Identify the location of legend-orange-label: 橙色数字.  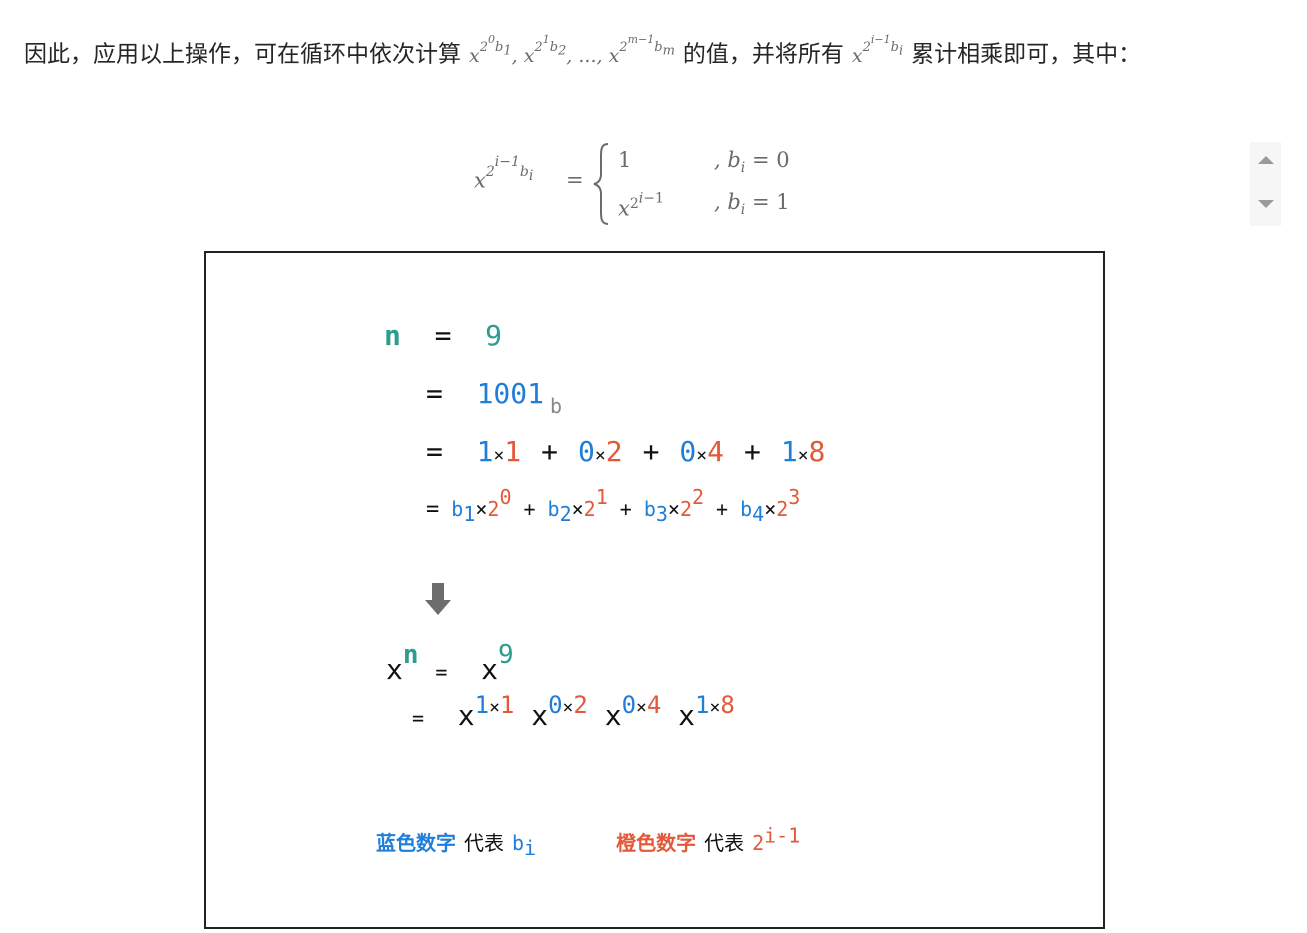
(656, 843).